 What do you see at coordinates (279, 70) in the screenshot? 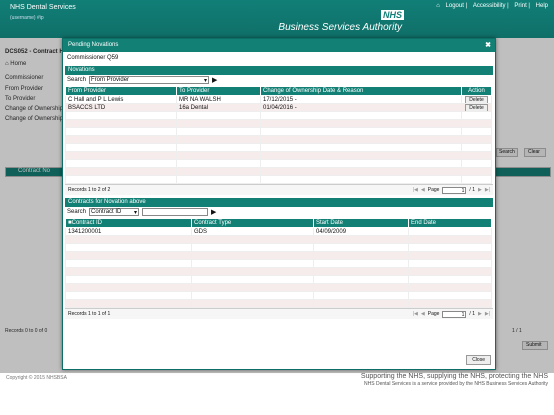
I see `novations-heading: Novations` at bounding box center [279, 70].